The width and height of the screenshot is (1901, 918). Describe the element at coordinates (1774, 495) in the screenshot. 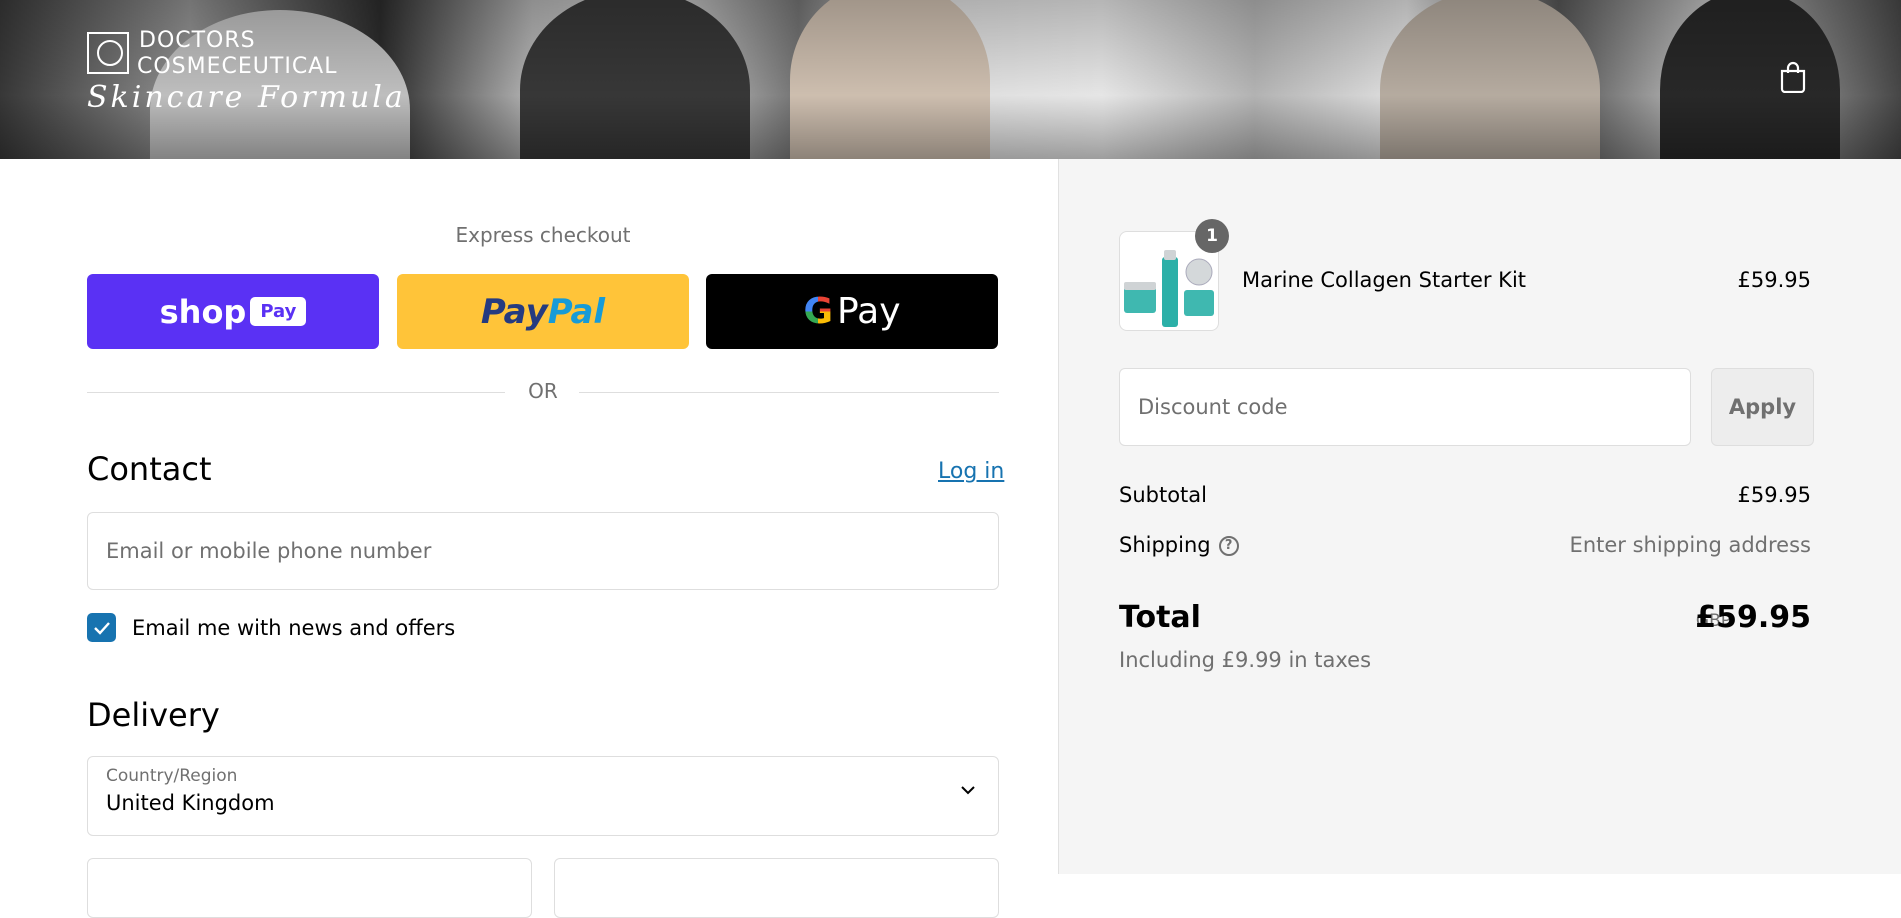

I see `subtotal-value: £59.95` at that location.